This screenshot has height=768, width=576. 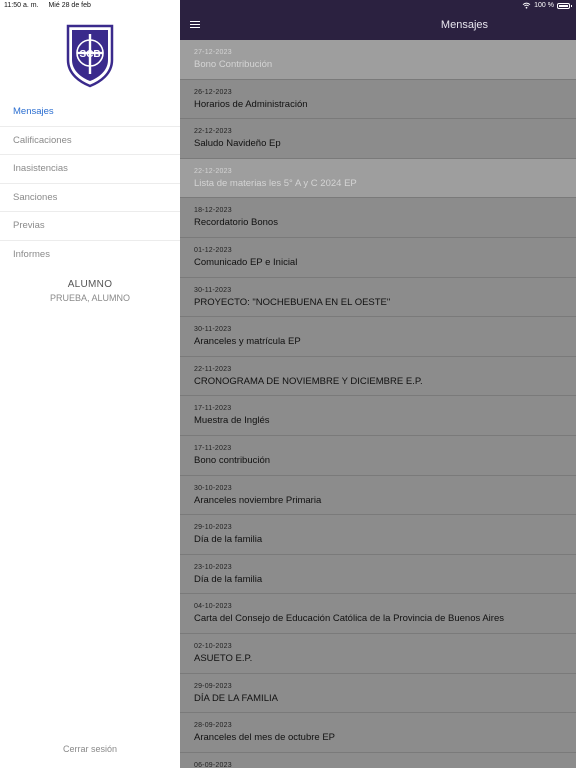 What do you see at coordinates (526, 5) in the screenshot?
I see `wifi-icon` at bounding box center [526, 5].